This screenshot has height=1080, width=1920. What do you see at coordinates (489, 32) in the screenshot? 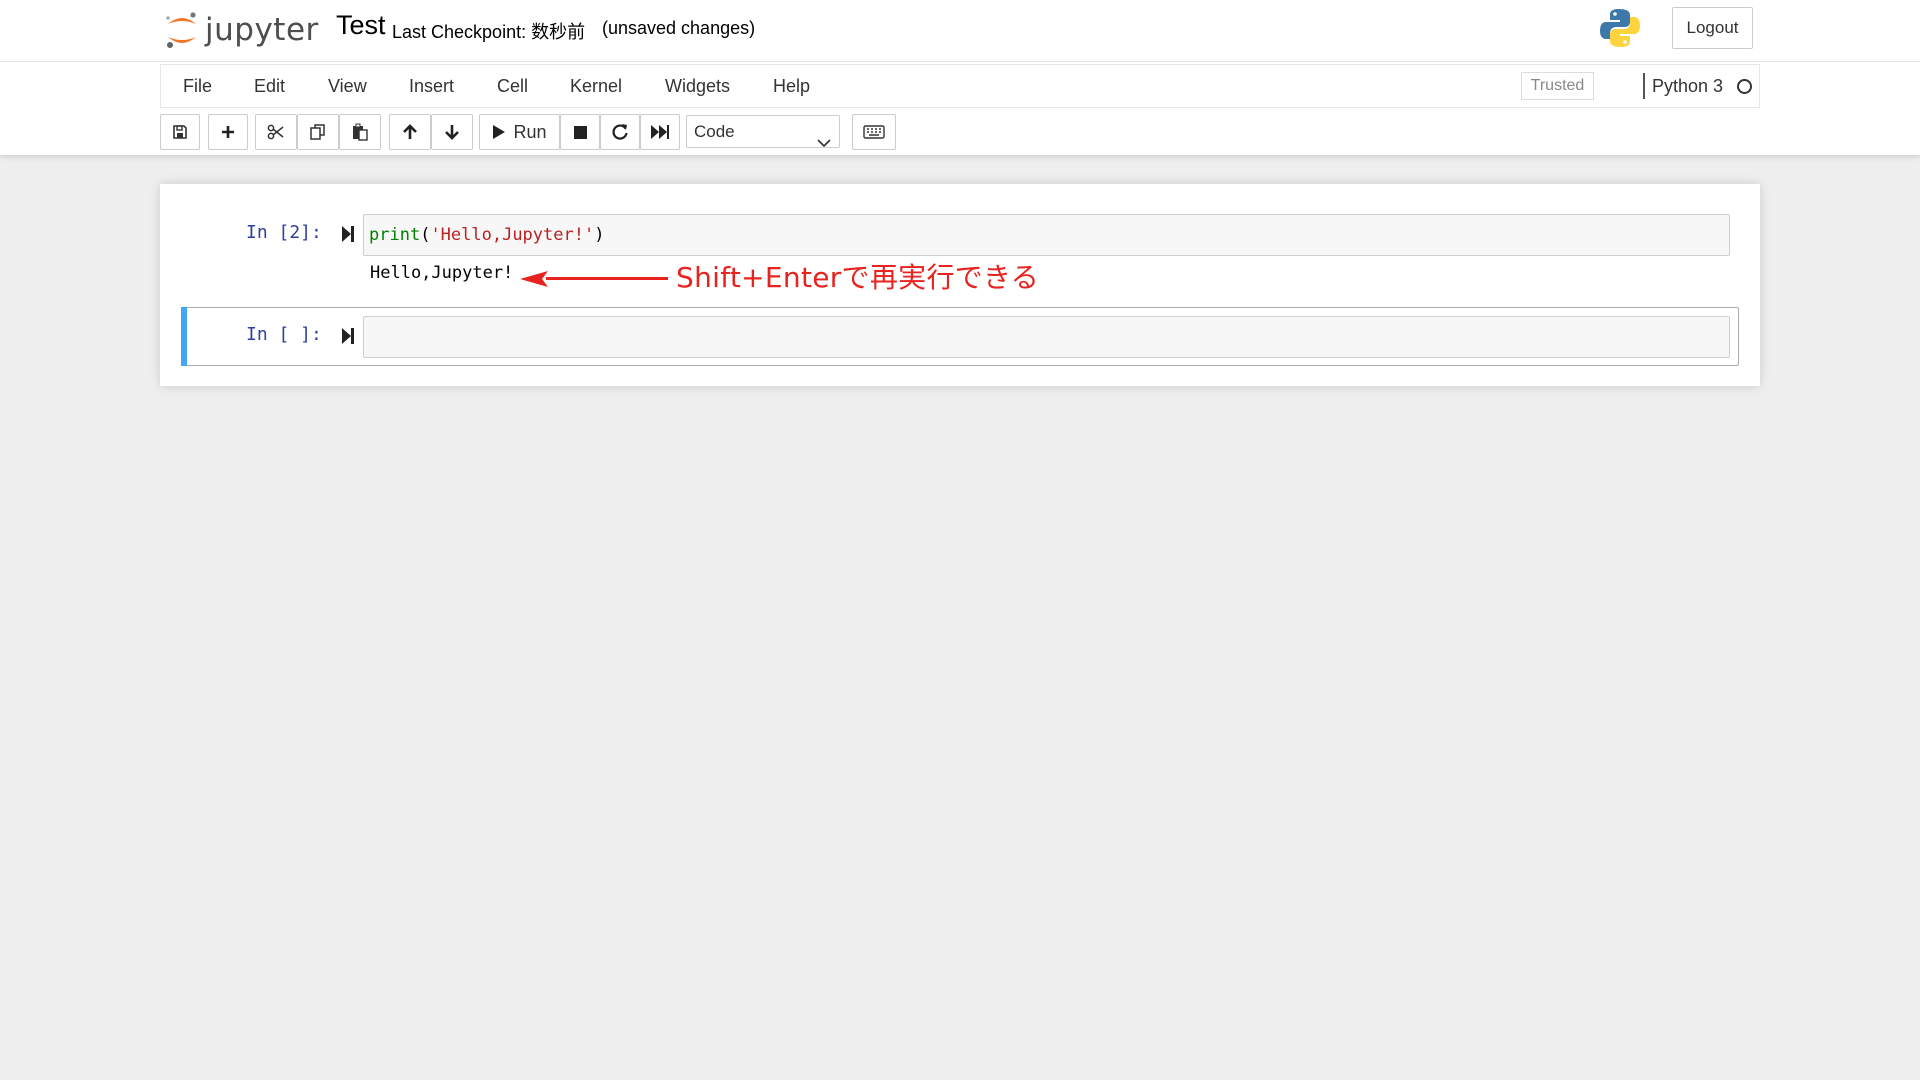
I see `last-checkpoint: Last Checkpoint: 数秒前` at bounding box center [489, 32].